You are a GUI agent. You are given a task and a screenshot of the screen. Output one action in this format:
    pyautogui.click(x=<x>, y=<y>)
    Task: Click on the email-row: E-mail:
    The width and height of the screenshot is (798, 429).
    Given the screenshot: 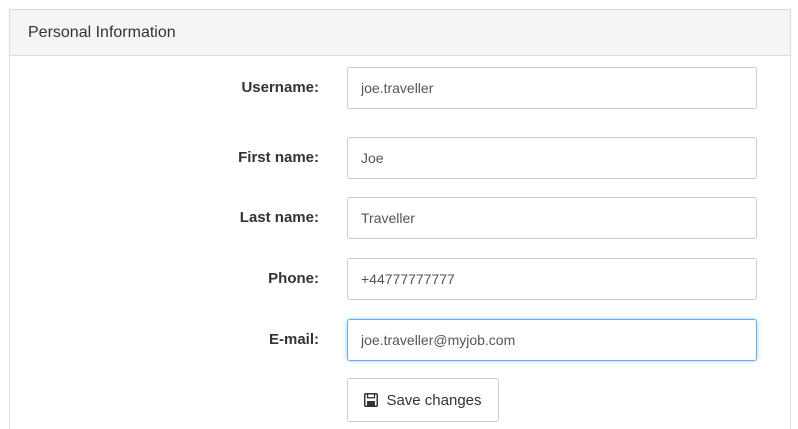 What is the action you would take?
    pyautogui.click(x=401, y=340)
    